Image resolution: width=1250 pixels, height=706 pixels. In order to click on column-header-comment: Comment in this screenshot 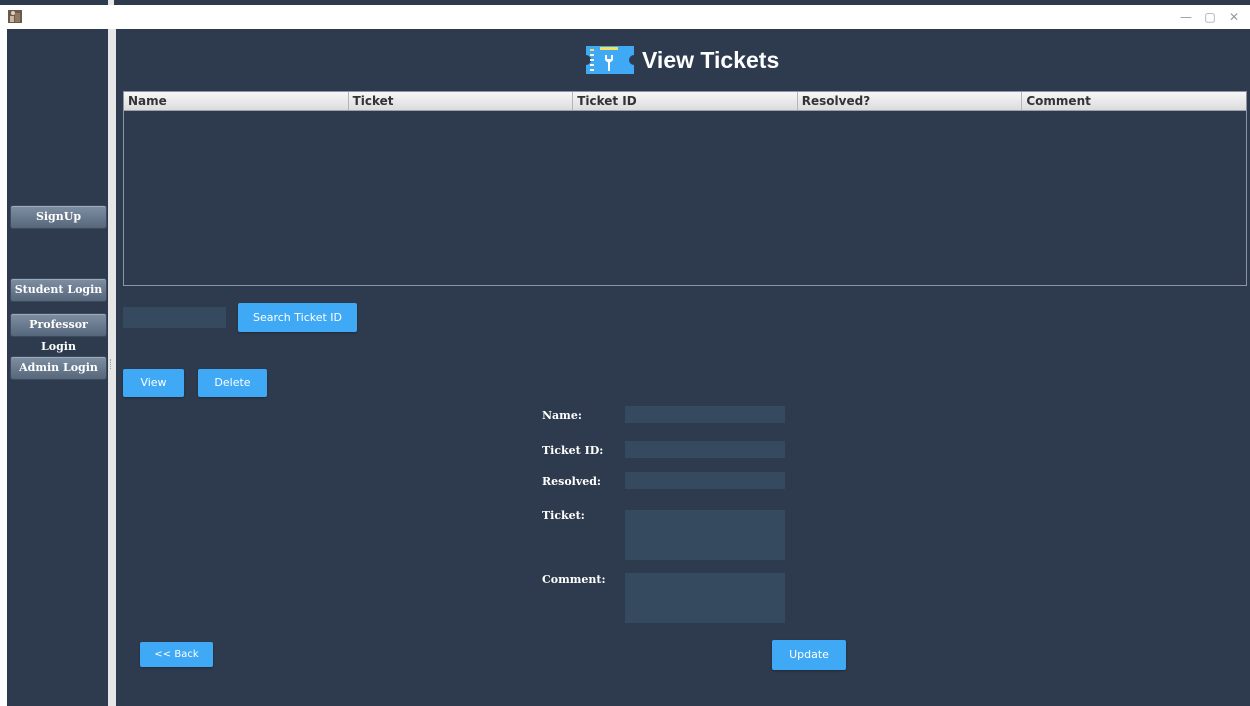, I will do `click(1134, 101)`.